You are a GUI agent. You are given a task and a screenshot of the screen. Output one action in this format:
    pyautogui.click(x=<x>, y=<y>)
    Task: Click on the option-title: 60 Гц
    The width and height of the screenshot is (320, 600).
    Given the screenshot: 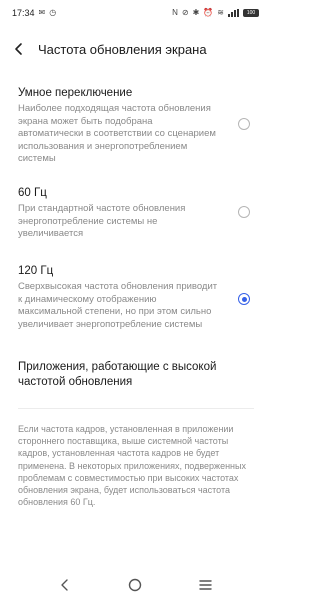 What is the action you would take?
    pyautogui.click(x=32, y=193)
    